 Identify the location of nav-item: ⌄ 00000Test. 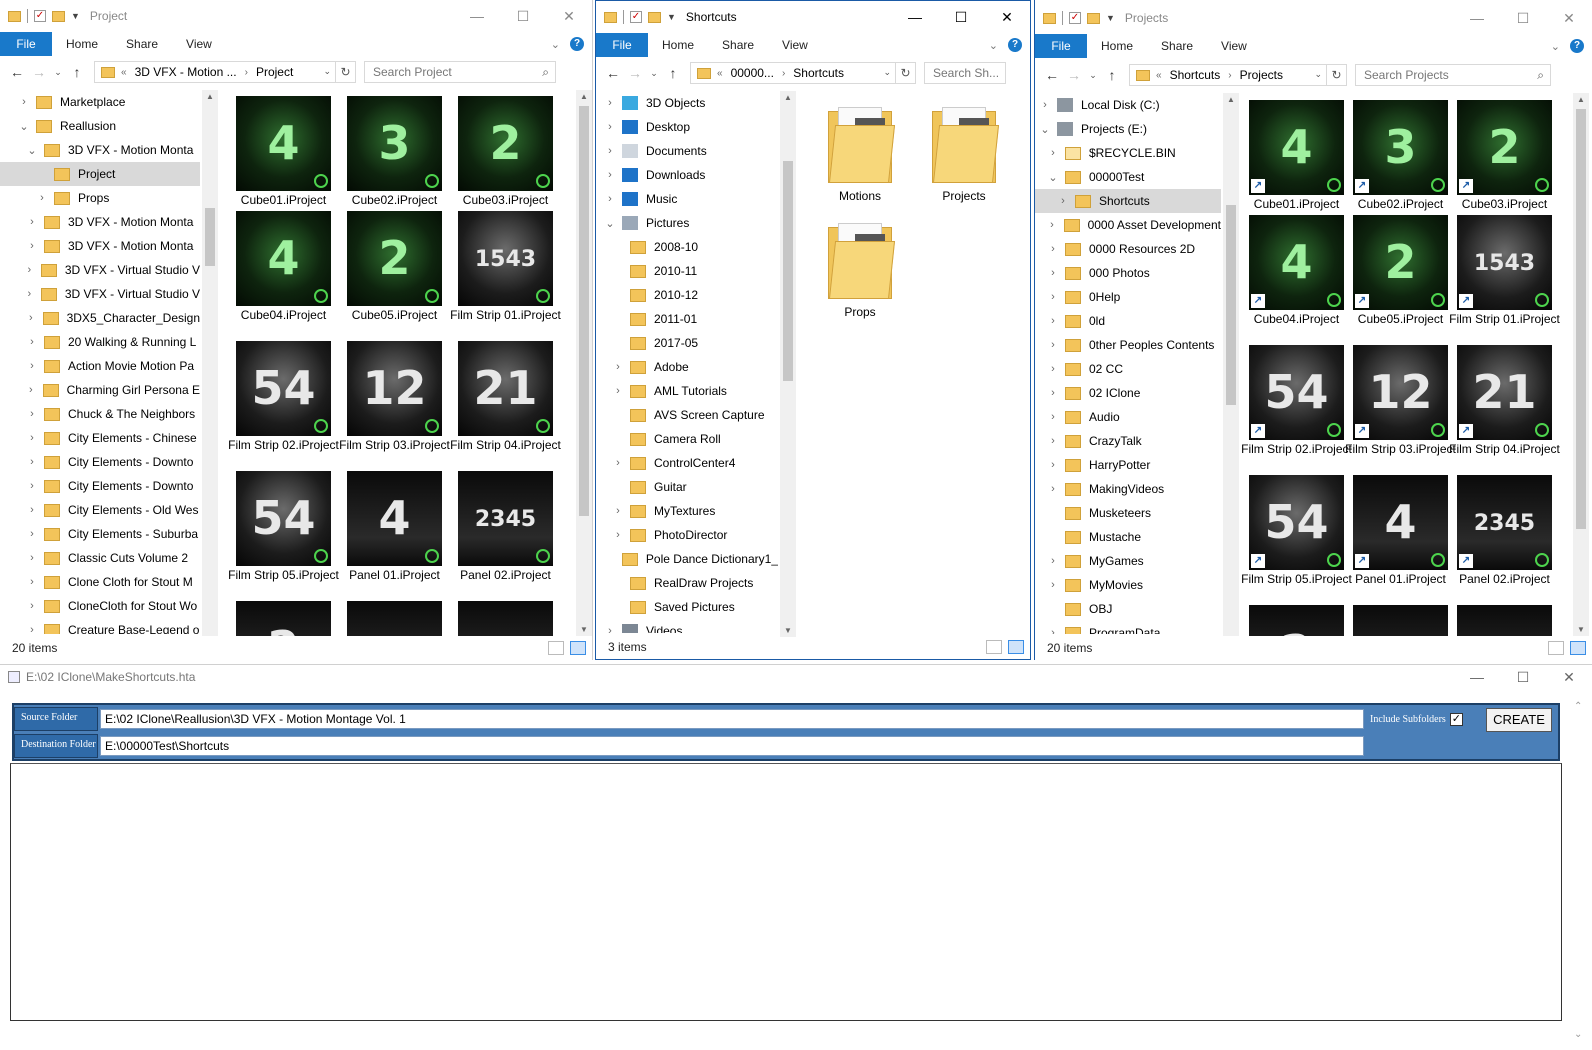
(1128, 177).